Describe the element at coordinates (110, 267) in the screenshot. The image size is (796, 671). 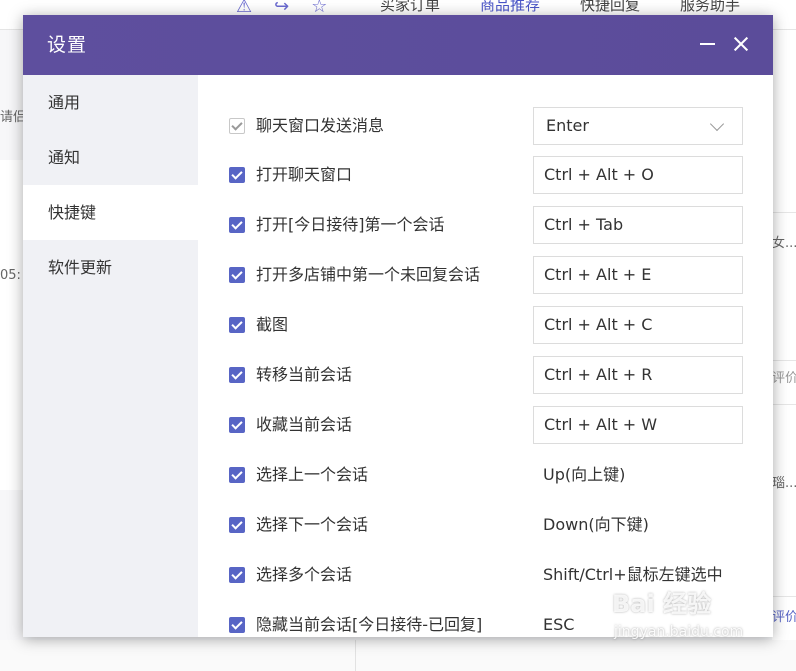
I see `sidebar-item-update: 软件更新` at that location.